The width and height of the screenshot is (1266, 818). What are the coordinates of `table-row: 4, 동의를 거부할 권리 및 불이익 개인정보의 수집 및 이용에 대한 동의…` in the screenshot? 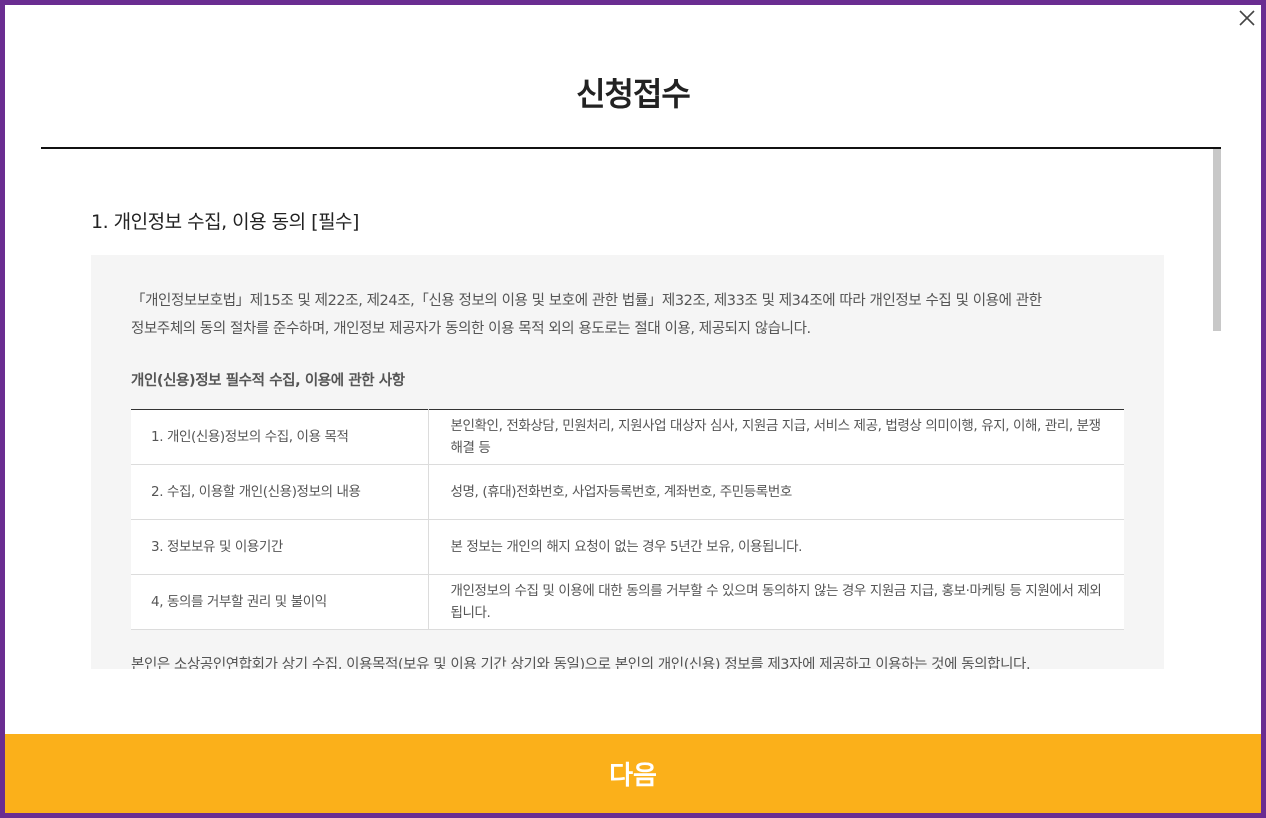 It's located at (627, 602).